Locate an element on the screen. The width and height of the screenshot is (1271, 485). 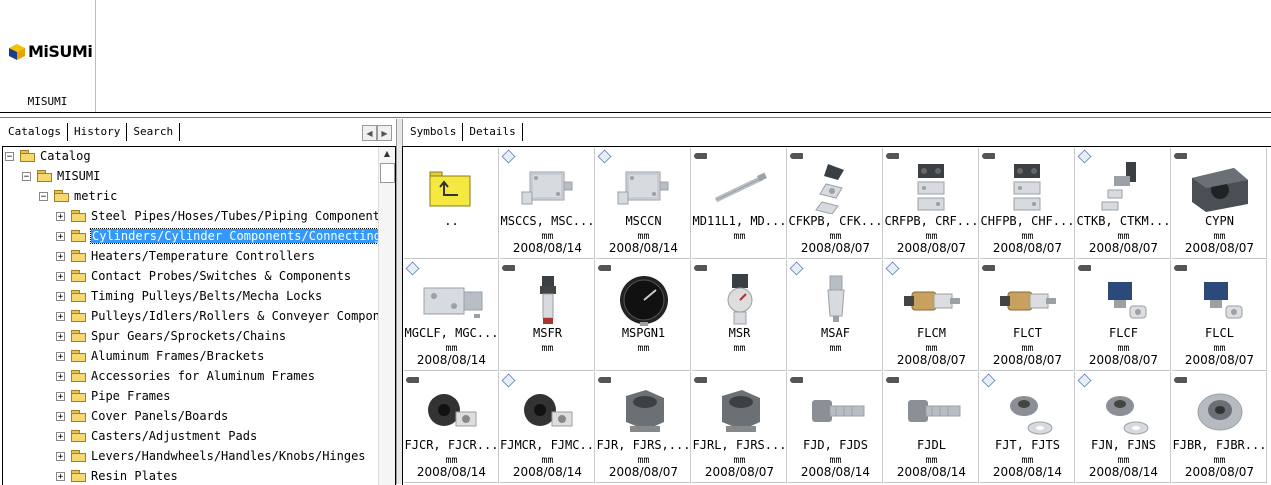
symbol-cell: FJR, FJRS,... mm 2008/08/07 is located at coordinates (643, 427).